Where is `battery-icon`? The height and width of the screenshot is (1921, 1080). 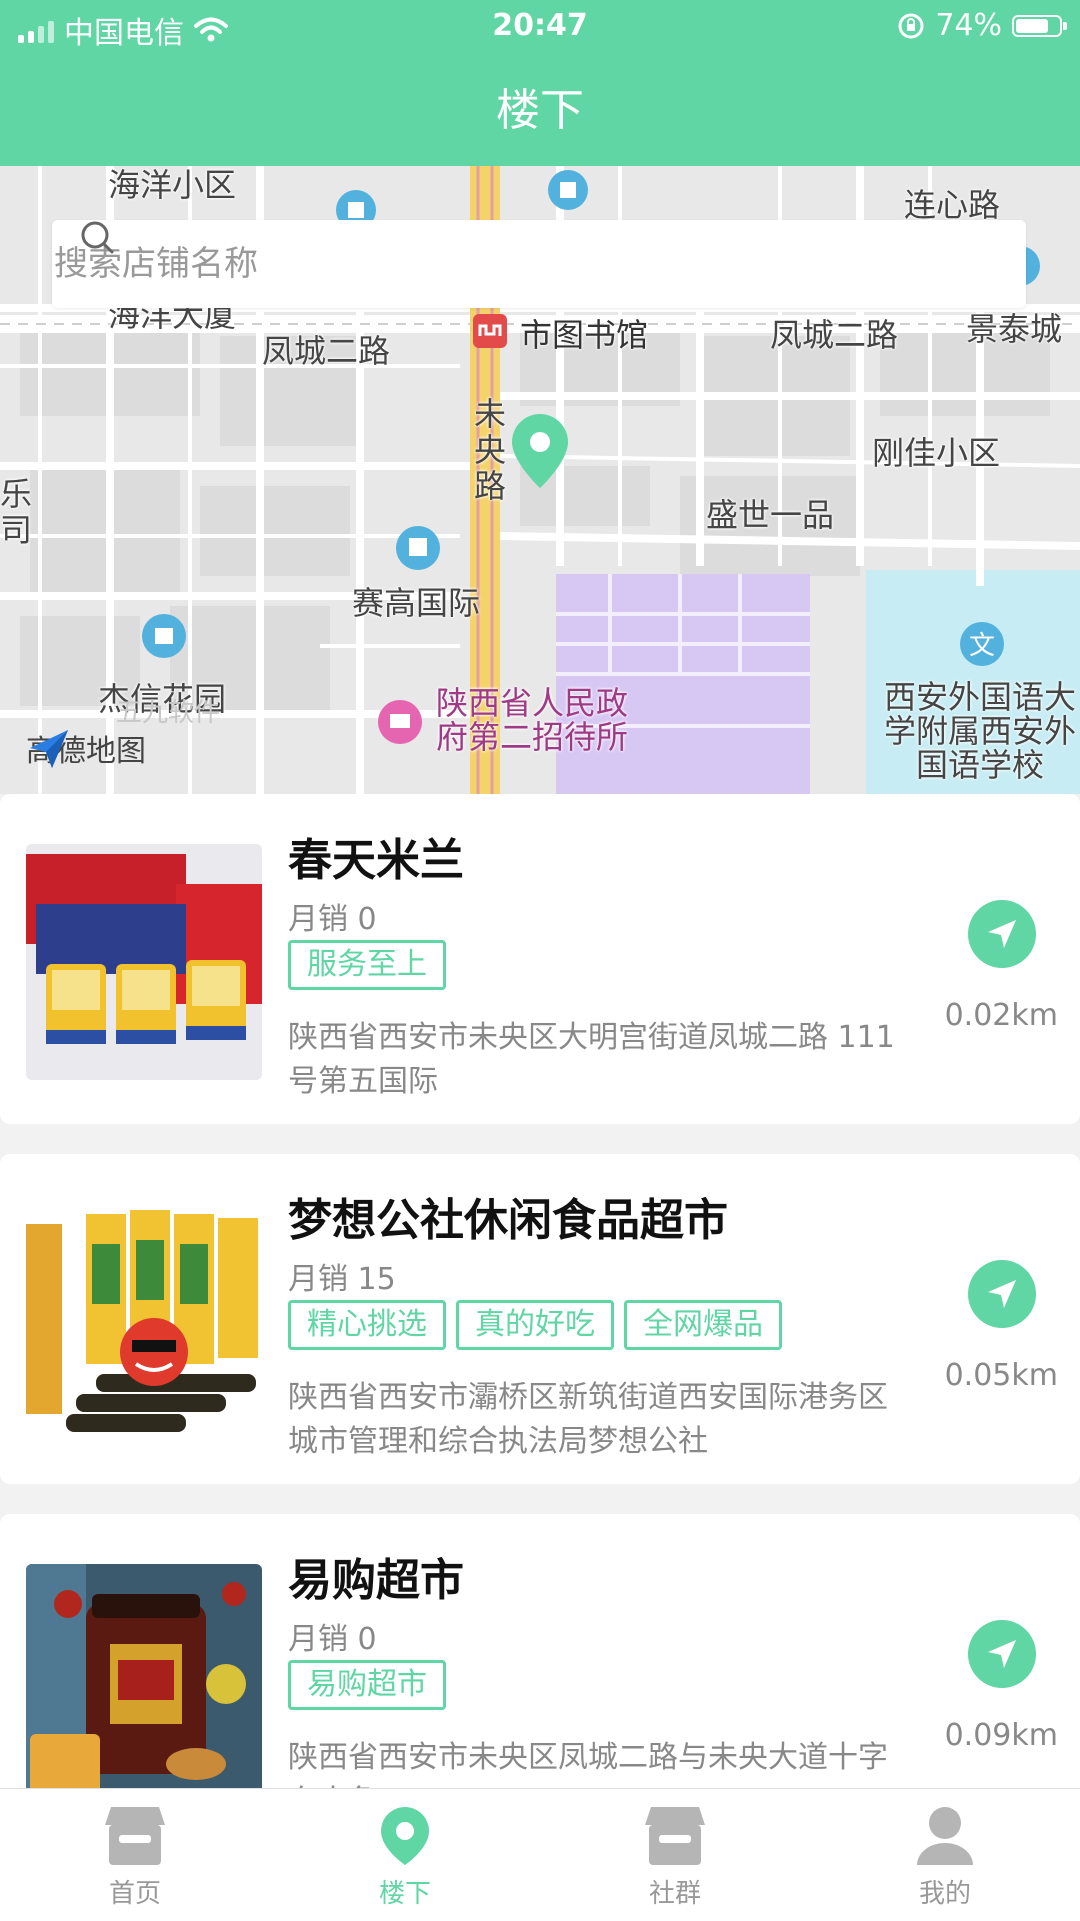 battery-icon is located at coordinates (1039, 25).